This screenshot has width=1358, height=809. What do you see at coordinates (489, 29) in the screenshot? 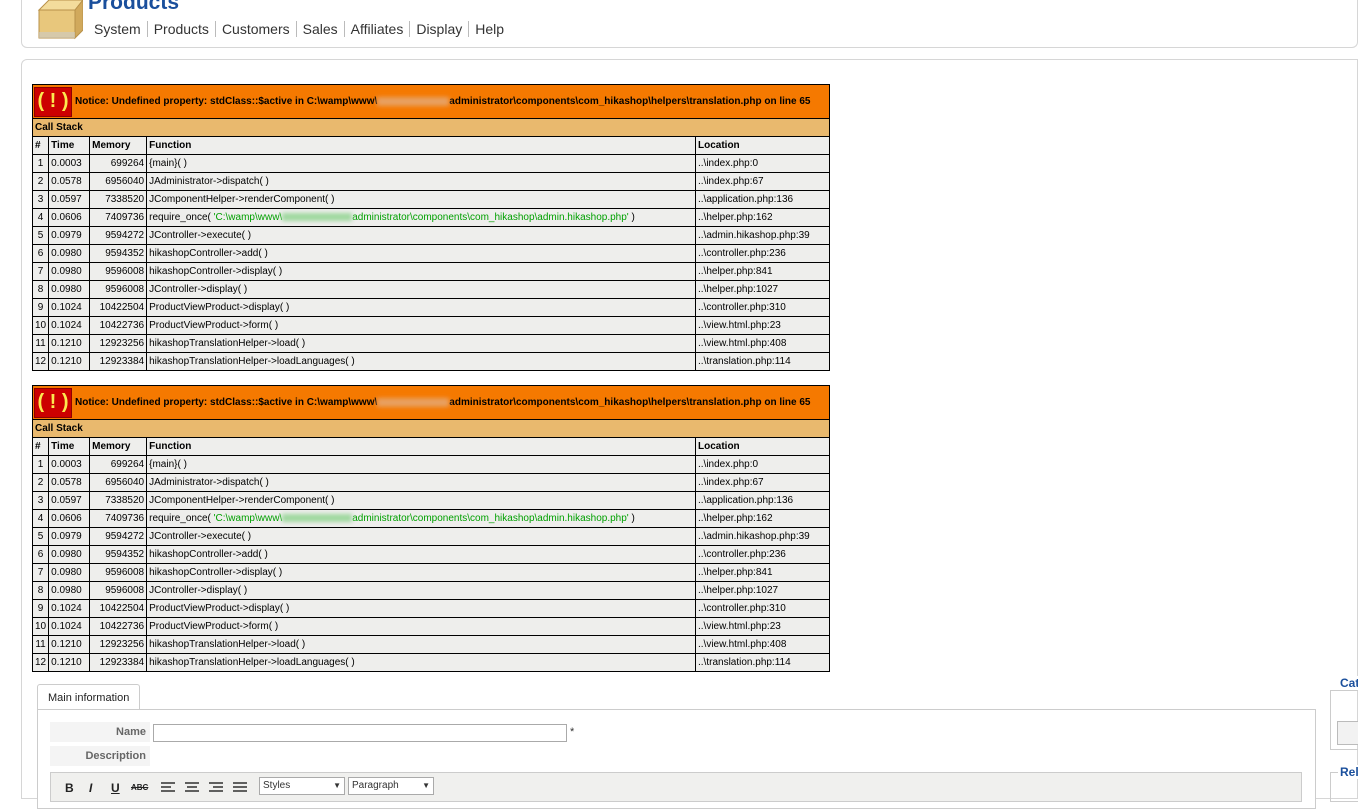
I see `menu-help: Help` at bounding box center [489, 29].